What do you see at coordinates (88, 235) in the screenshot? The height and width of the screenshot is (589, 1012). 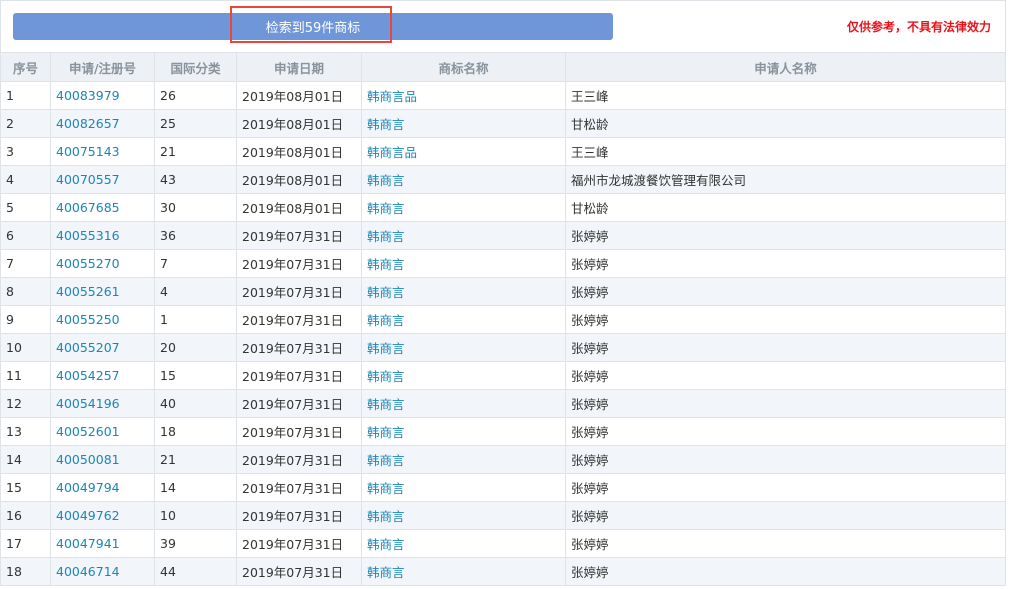 I see `registration-number-link: 40055316` at bounding box center [88, 235].